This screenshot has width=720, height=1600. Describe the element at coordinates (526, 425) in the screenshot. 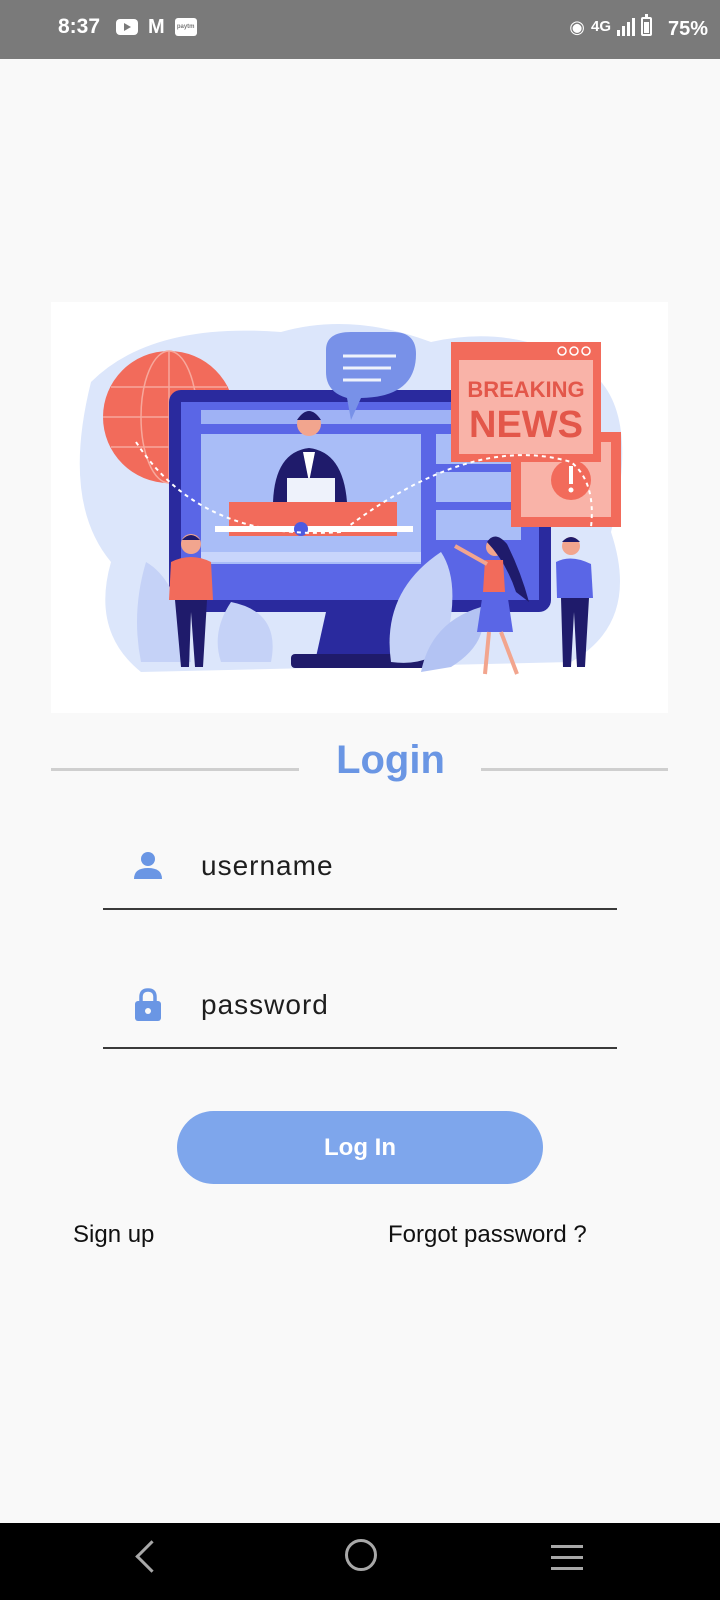

I see `news-text: NEWS` at that location.